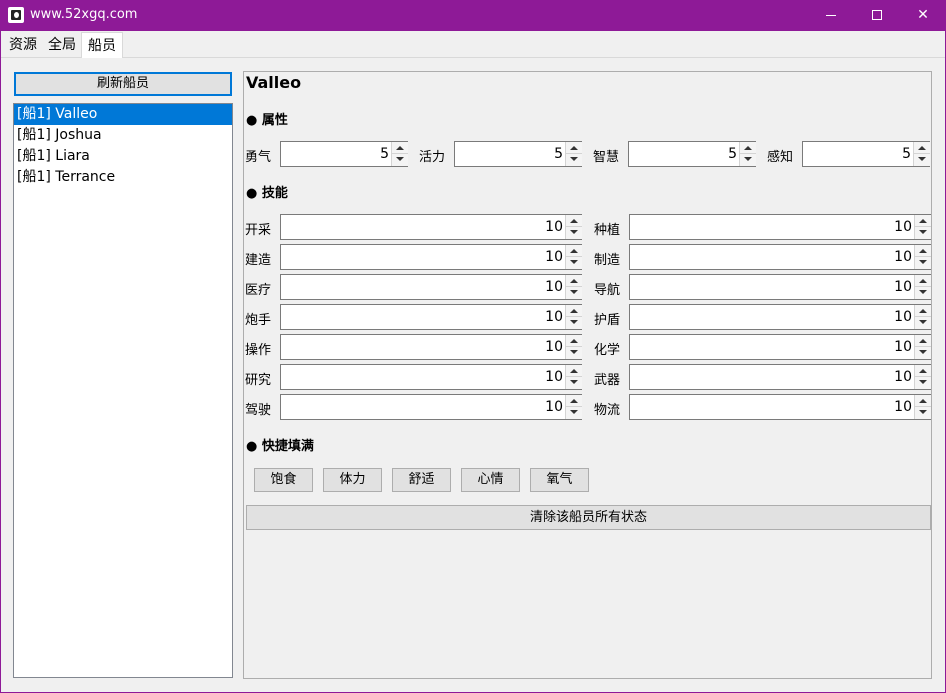 The image size is (946, 693). I want to click on skill-field: 物流 10, so click(762, 407).